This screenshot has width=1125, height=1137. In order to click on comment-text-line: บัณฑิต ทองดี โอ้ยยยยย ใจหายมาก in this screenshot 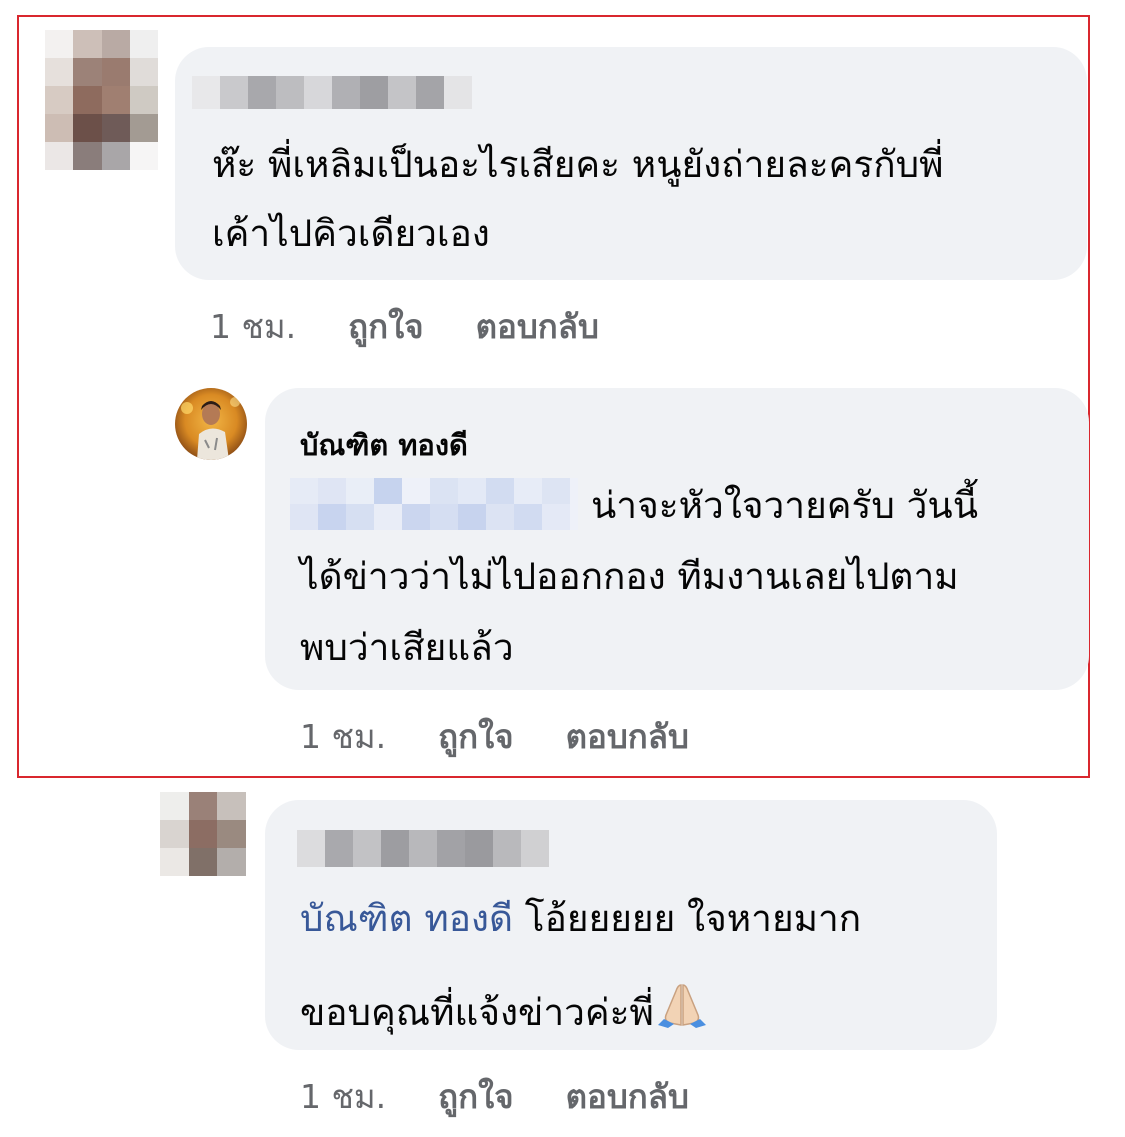, I will do `click(580, 919)`.